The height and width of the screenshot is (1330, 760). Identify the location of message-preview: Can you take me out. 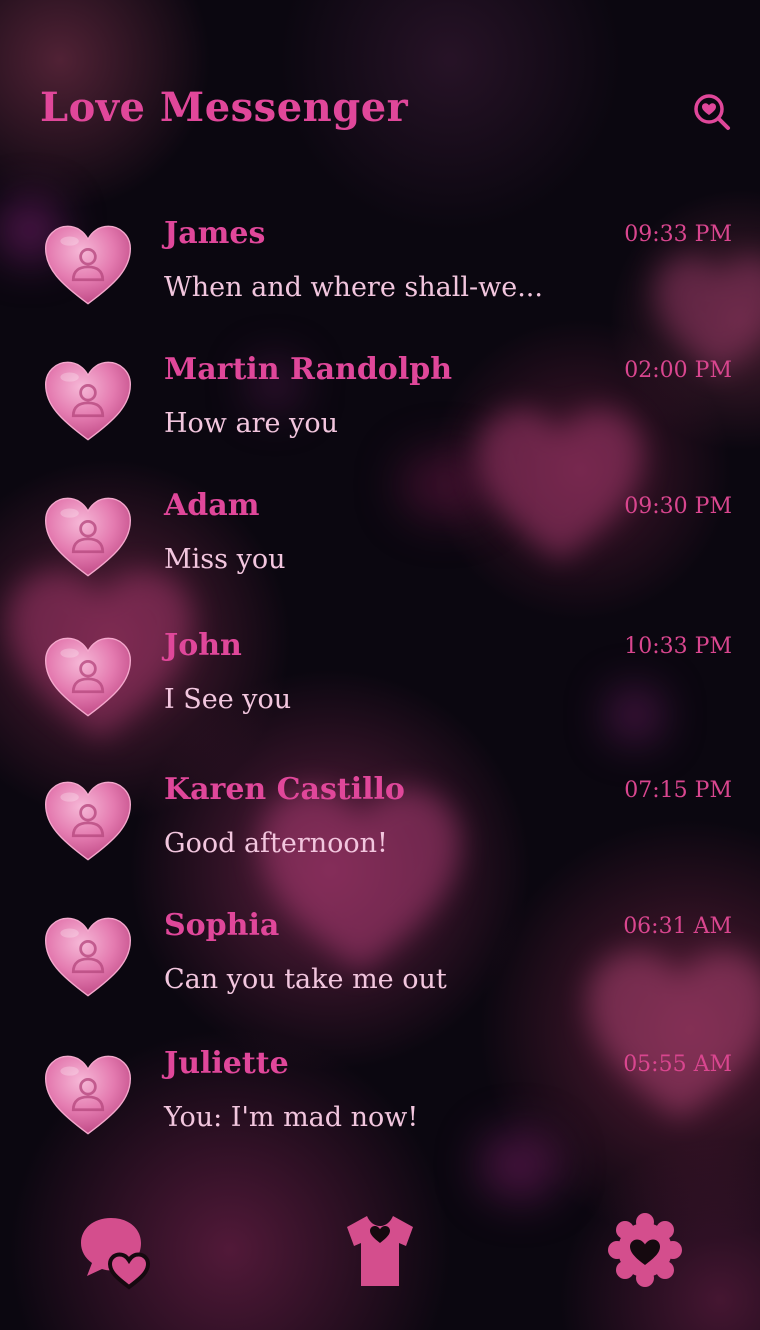
(305, 979).